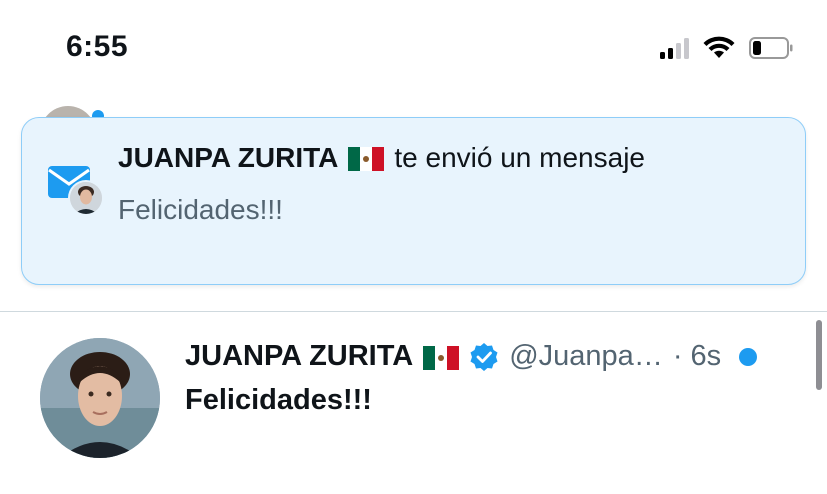 The image size is (827, 494). Describe the element at coordinates (819, 355) in the screenshot. I see `scrollbar` at that location.